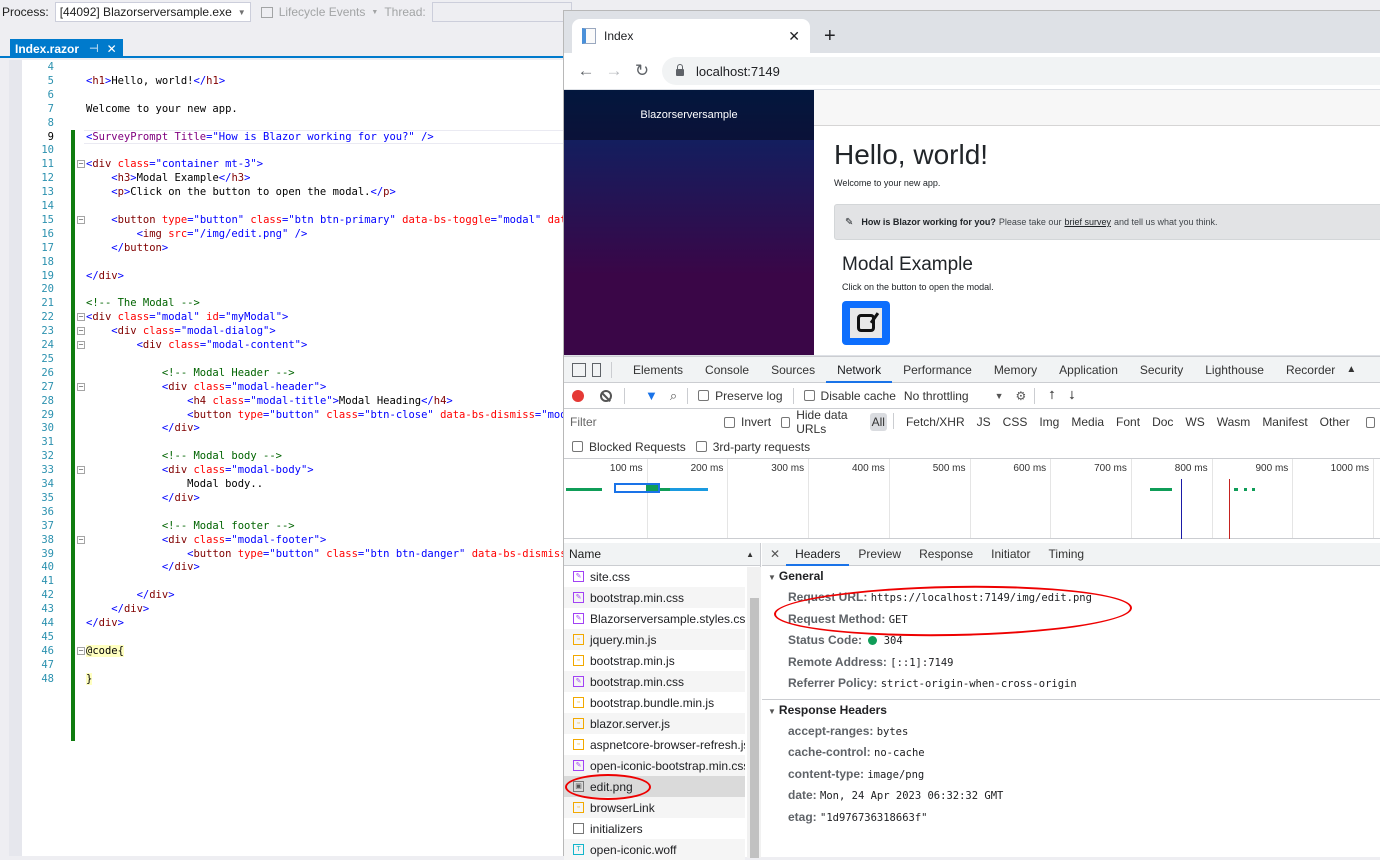  I want to click on filter-input: Filter, so click(612, 422).